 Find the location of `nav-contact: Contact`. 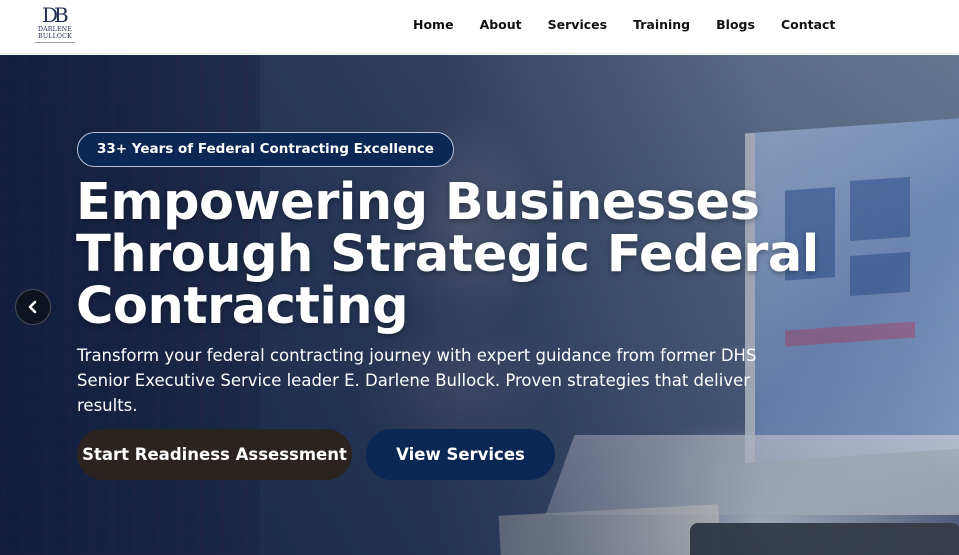

nav-contact: Contact is located at coordinates (808, 25).